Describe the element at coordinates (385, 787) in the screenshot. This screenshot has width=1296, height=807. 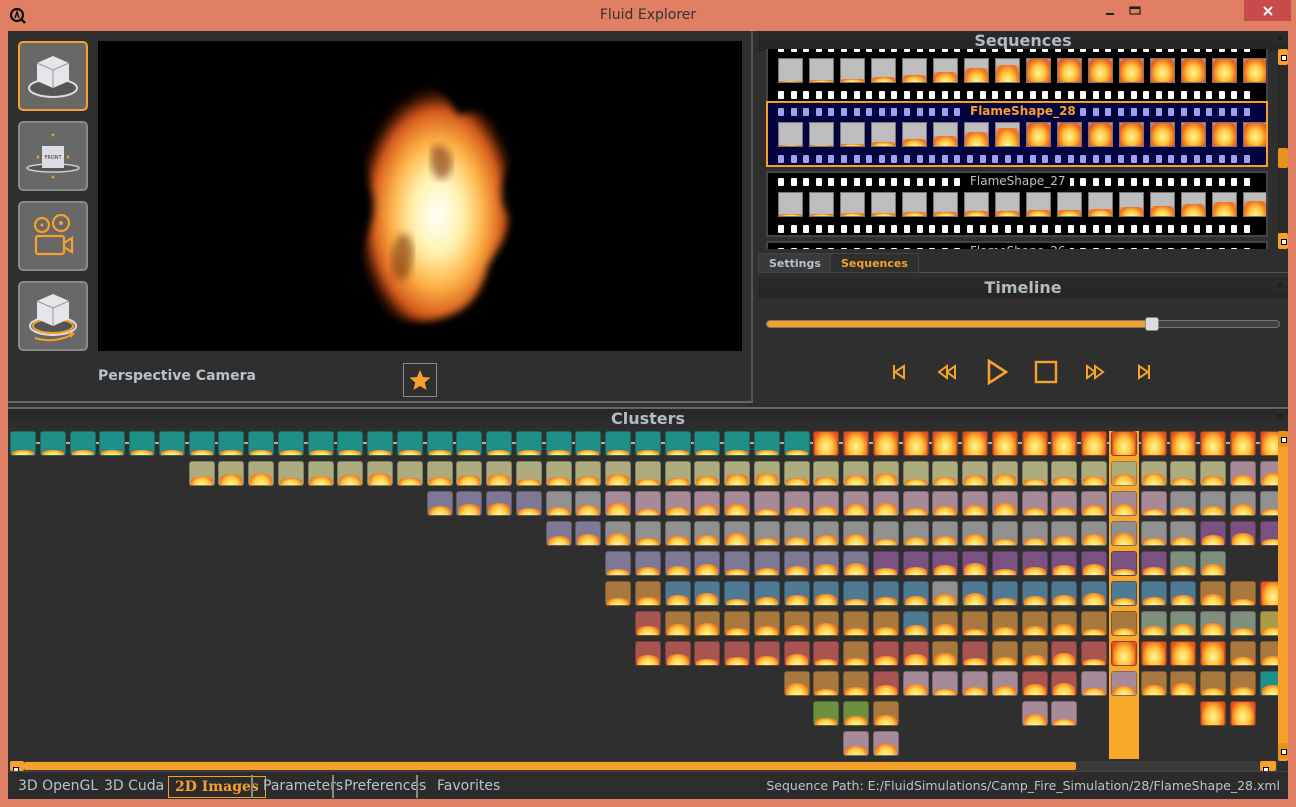
I see `tab-preferences: Preferences` at that location.